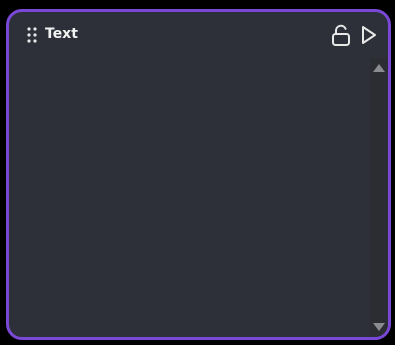 The image size is (395, 345). Describe the element at coordinates (341, 35) in the screenshot. I see `unlock-icon` at that location.